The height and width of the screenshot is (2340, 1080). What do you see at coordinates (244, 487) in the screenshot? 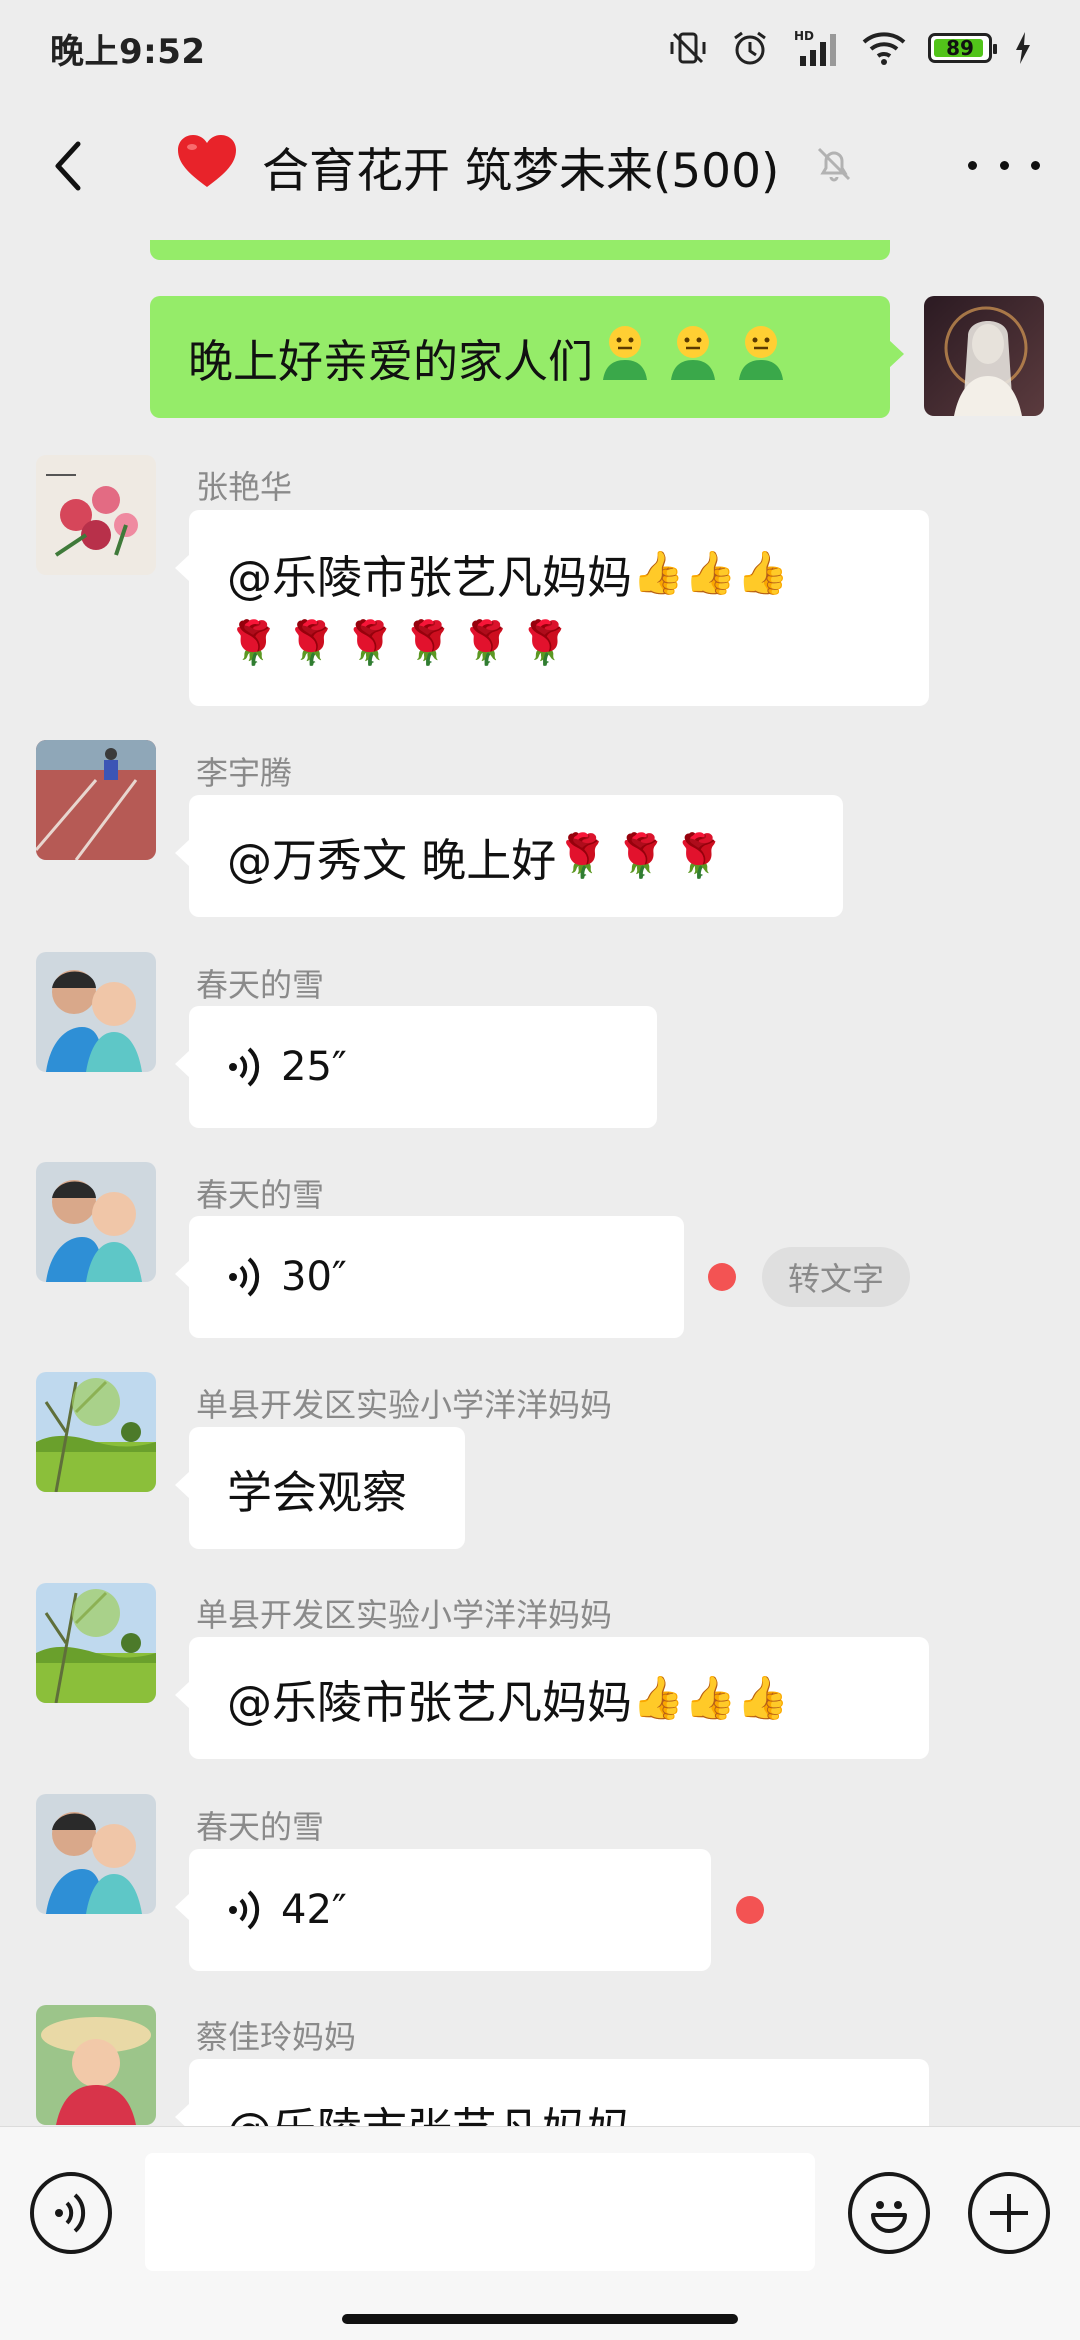
I see `sender-name: 张艳华` at bounding box center [244, 487].